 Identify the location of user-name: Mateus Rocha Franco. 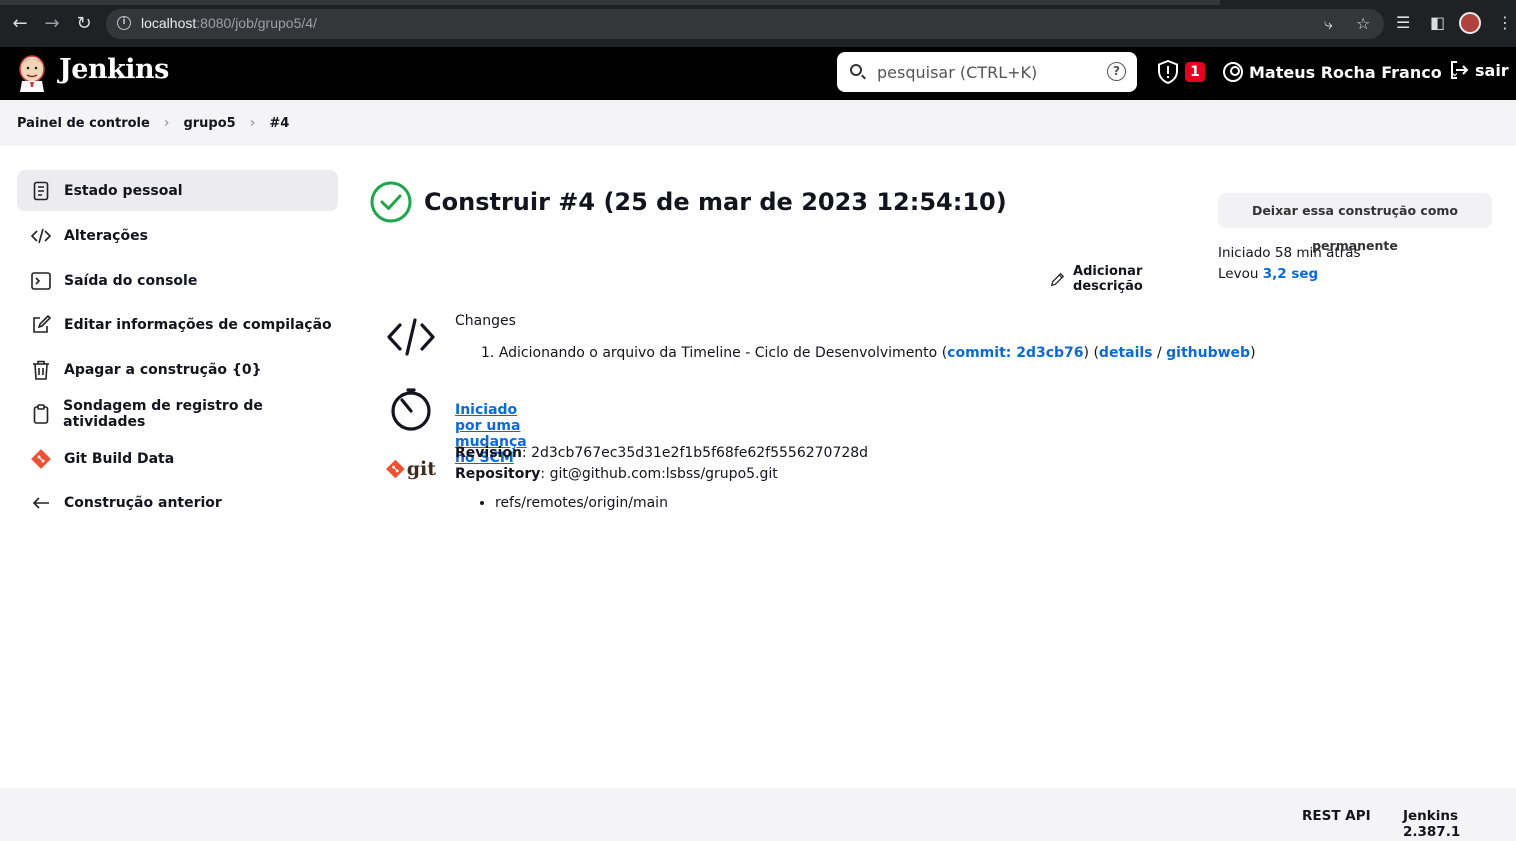
(1345, 72).